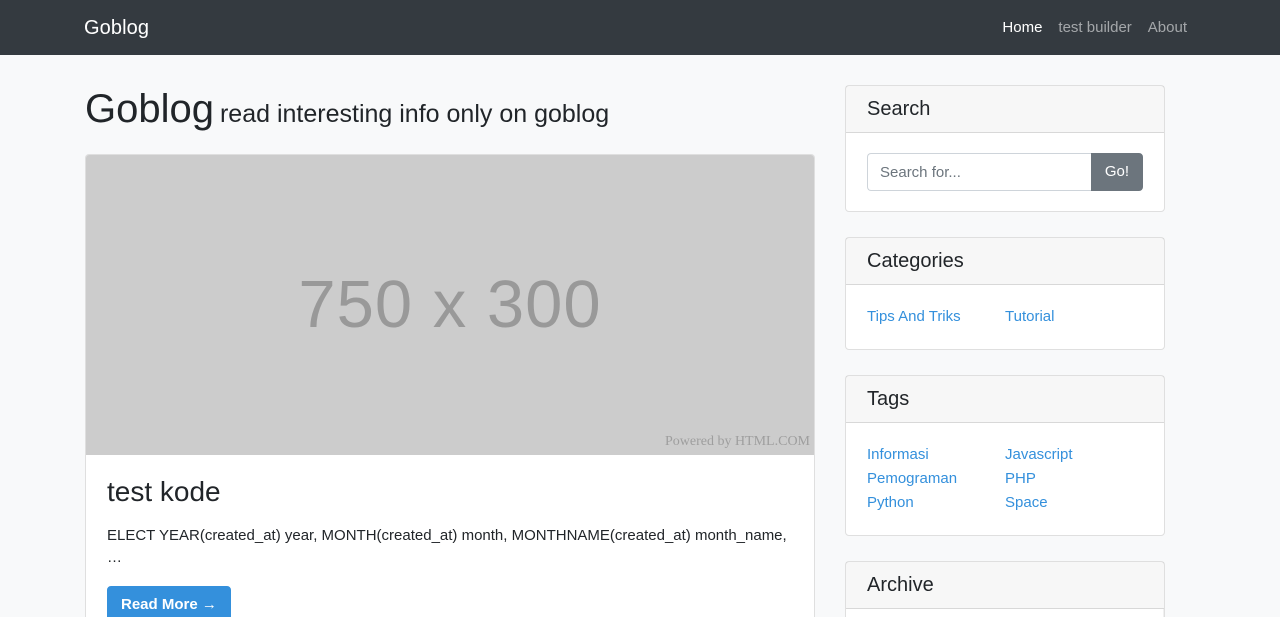 The image size is (1280, 617). Describe the element at coordinates (979, 172) in the screenshot. I see `search-input` at that location.